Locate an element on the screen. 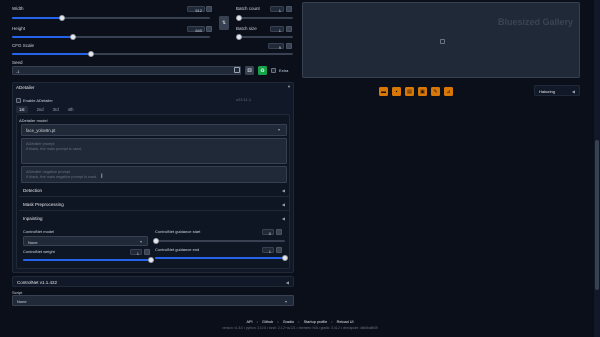  cfg-scale-slider is located at coordinates (152, 54).